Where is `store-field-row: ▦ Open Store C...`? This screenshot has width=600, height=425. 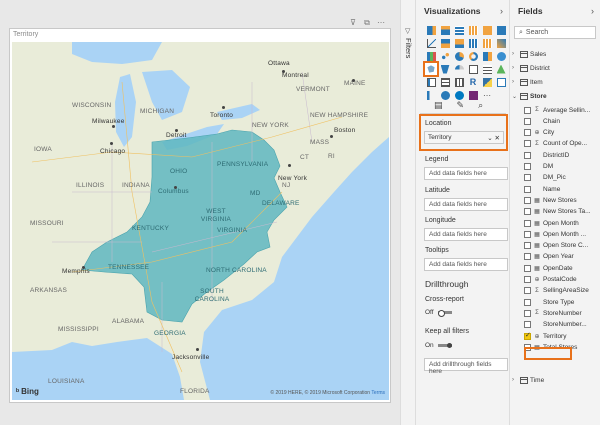
store-field-row: ▦ Open Store C... is located at coordinates (562, 246).